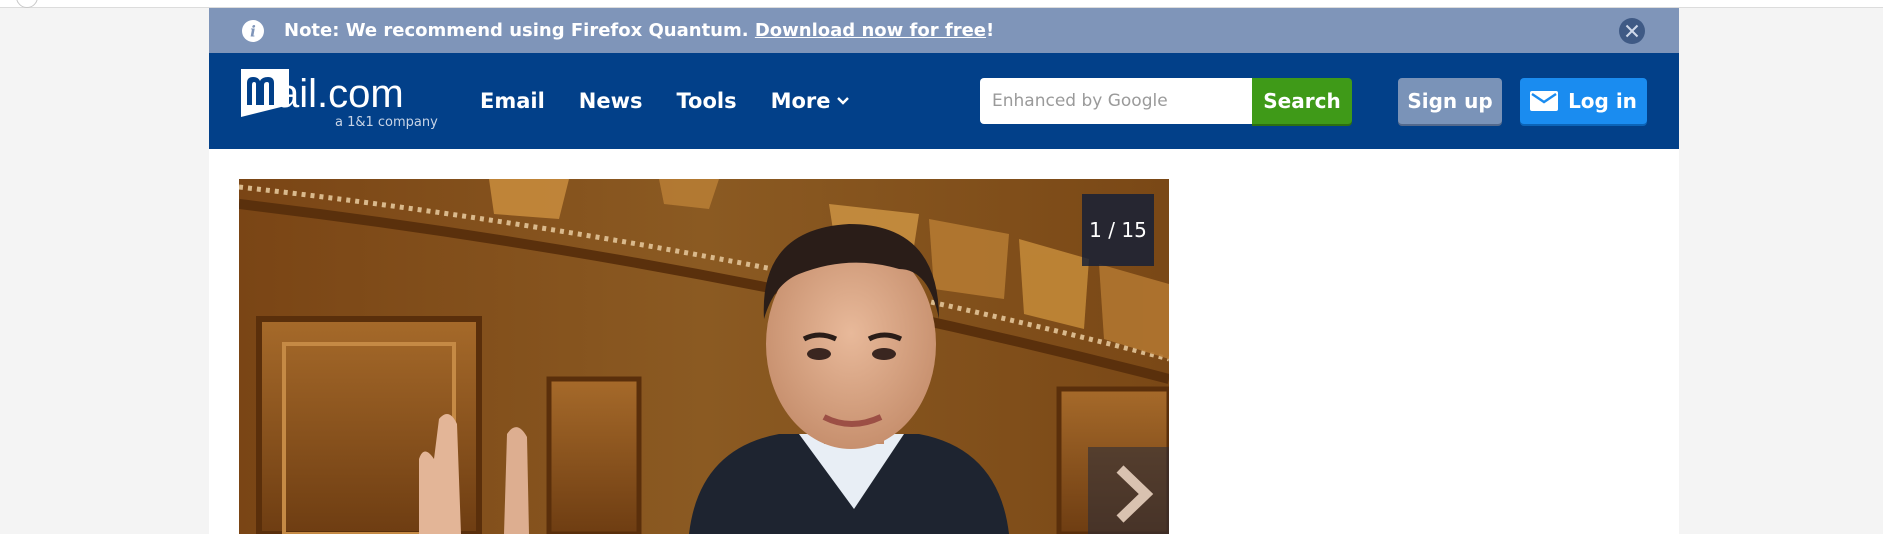  Describe the element at coordinates (1602, 101) in the screenshot. I see `login-label: Log in` at that location.